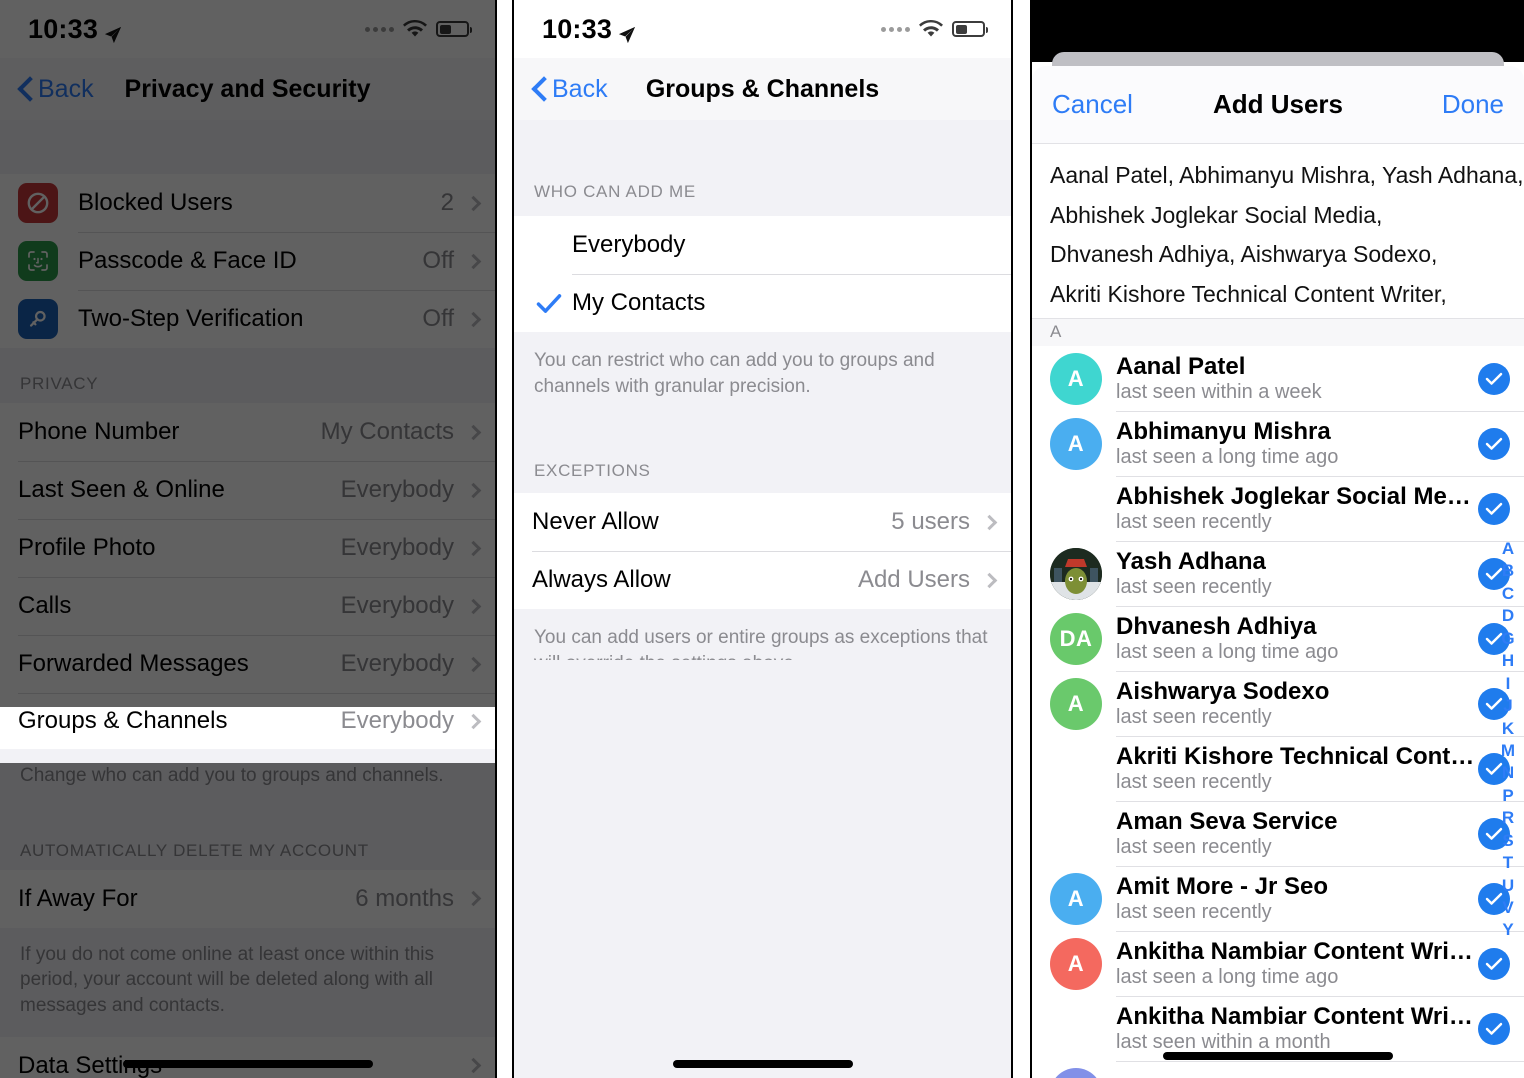  What do you see at coordinates (1508, 773) in the screenshot?
I see `index-letter: N` at bounding box center [1508, 773].